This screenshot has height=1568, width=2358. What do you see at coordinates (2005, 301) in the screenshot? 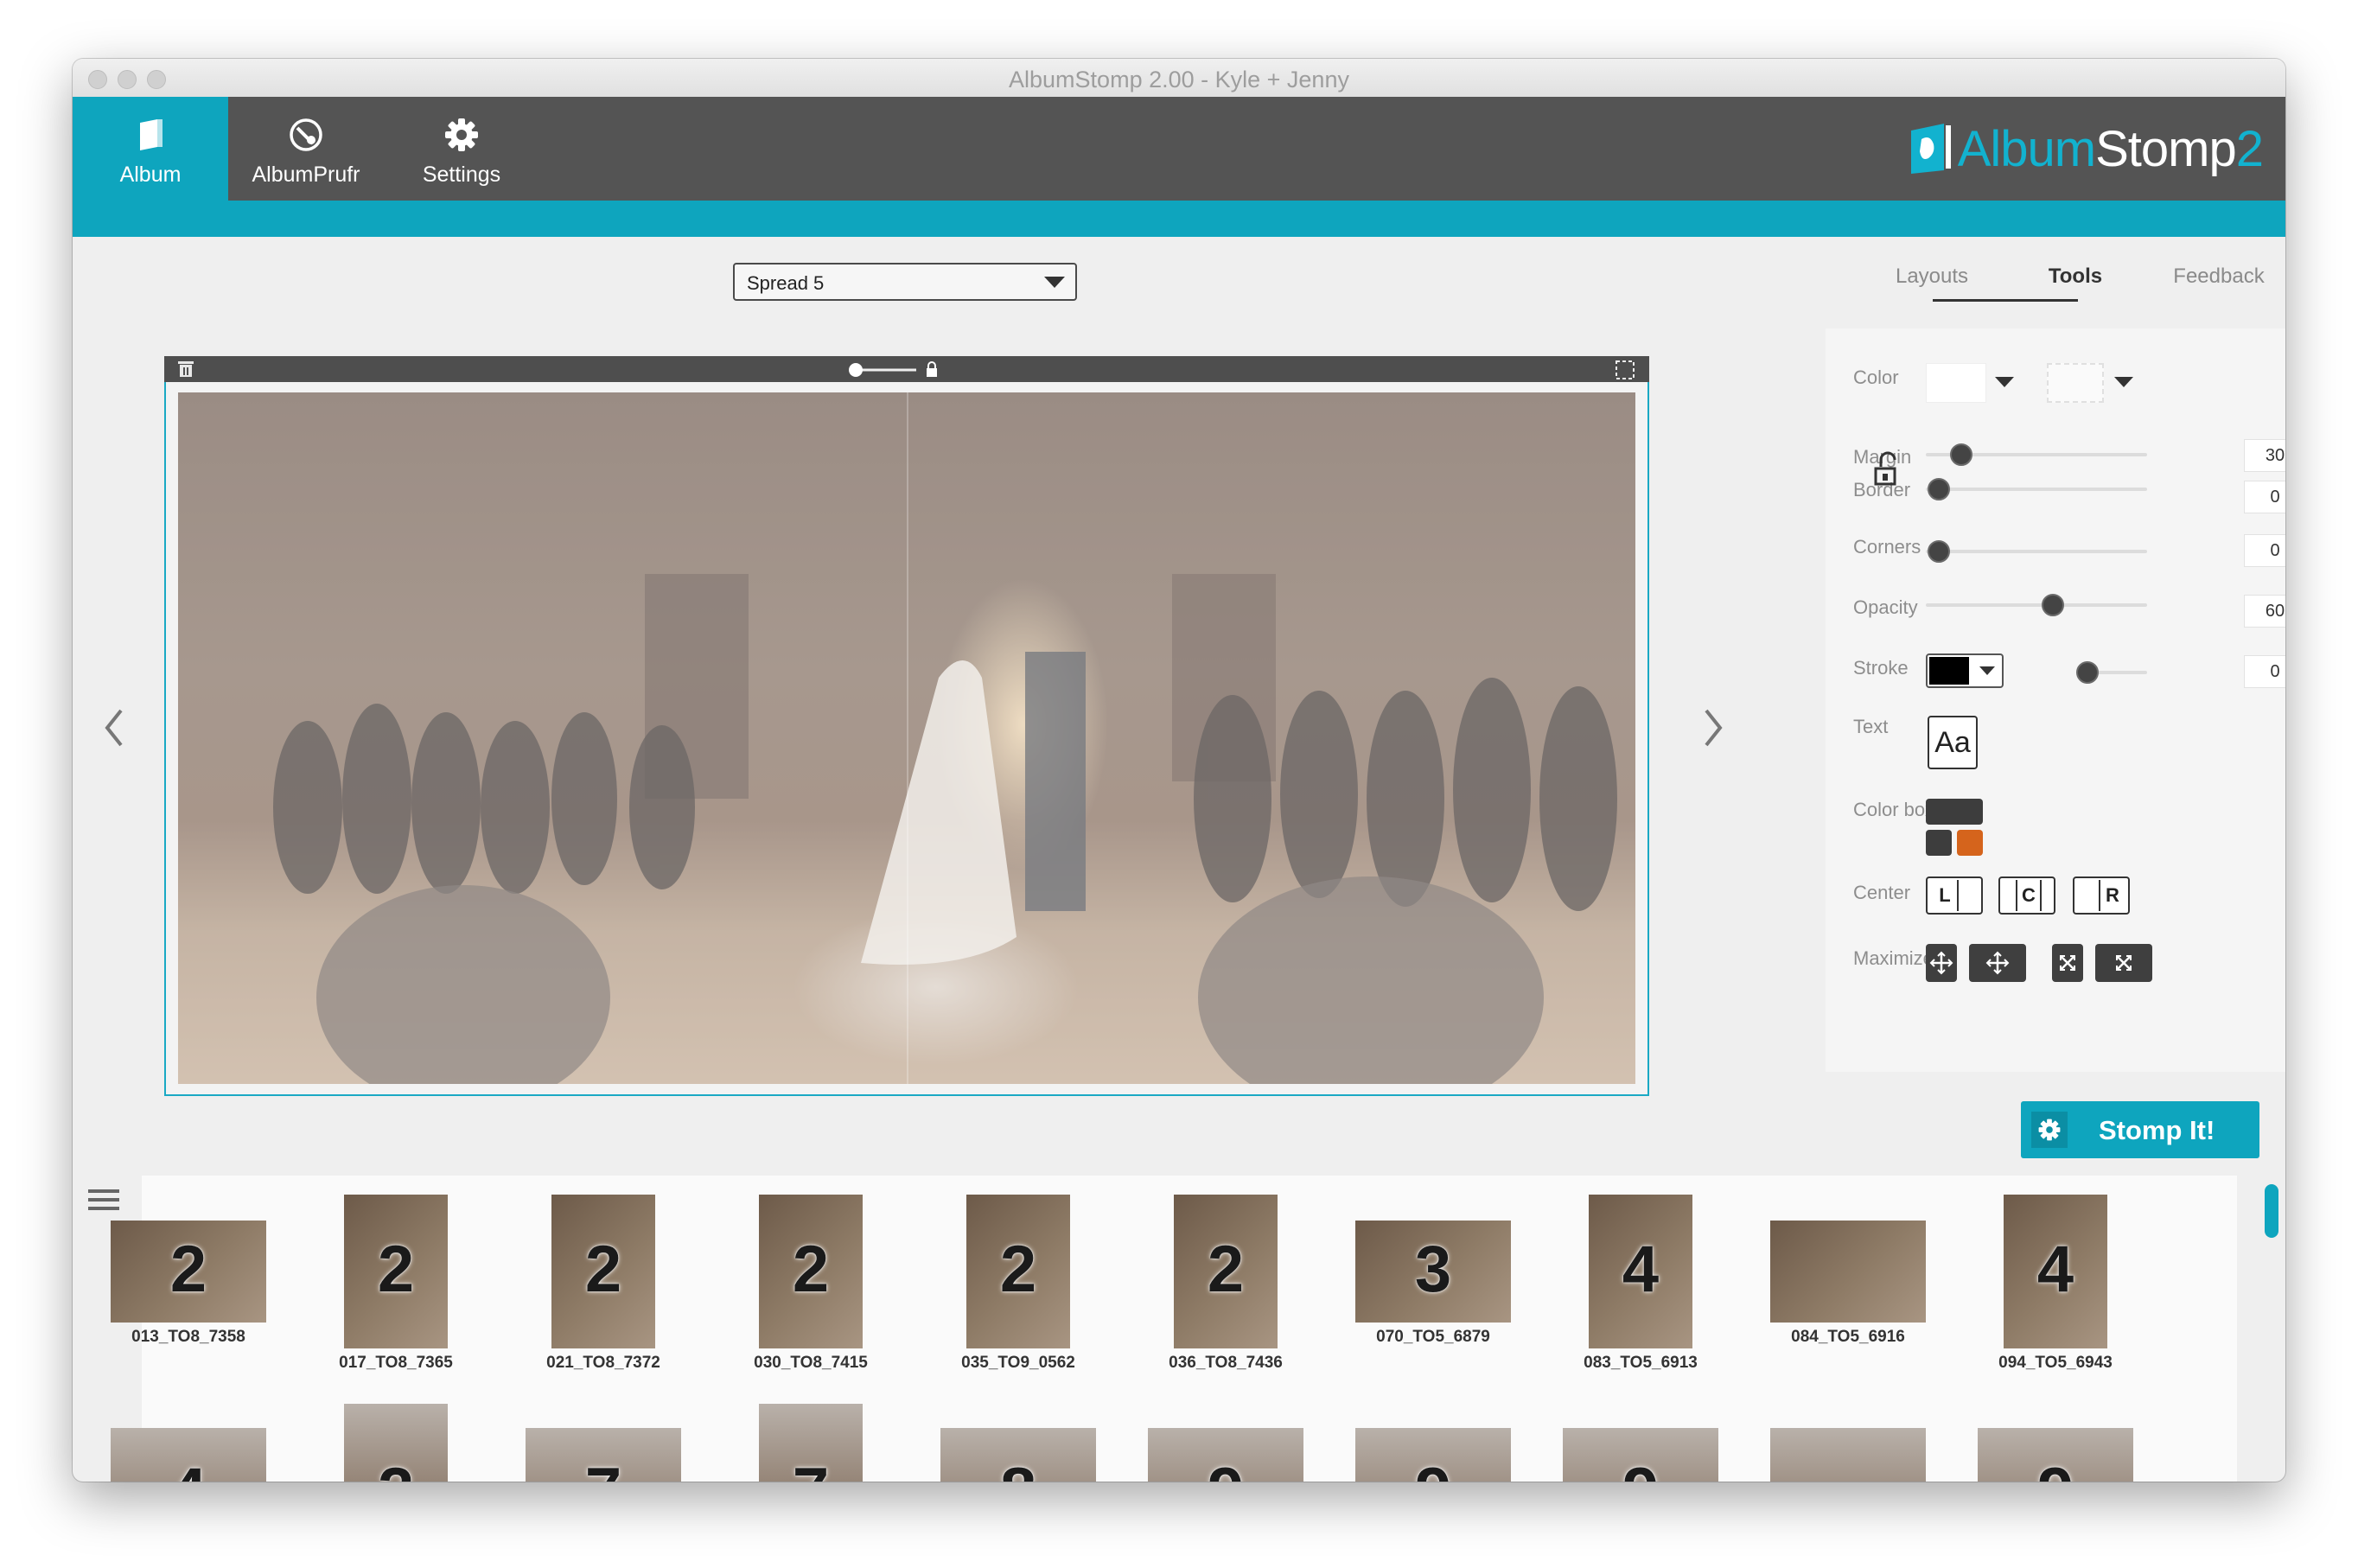
I see `active-tab-underline` at bounding box center [2005, 301].